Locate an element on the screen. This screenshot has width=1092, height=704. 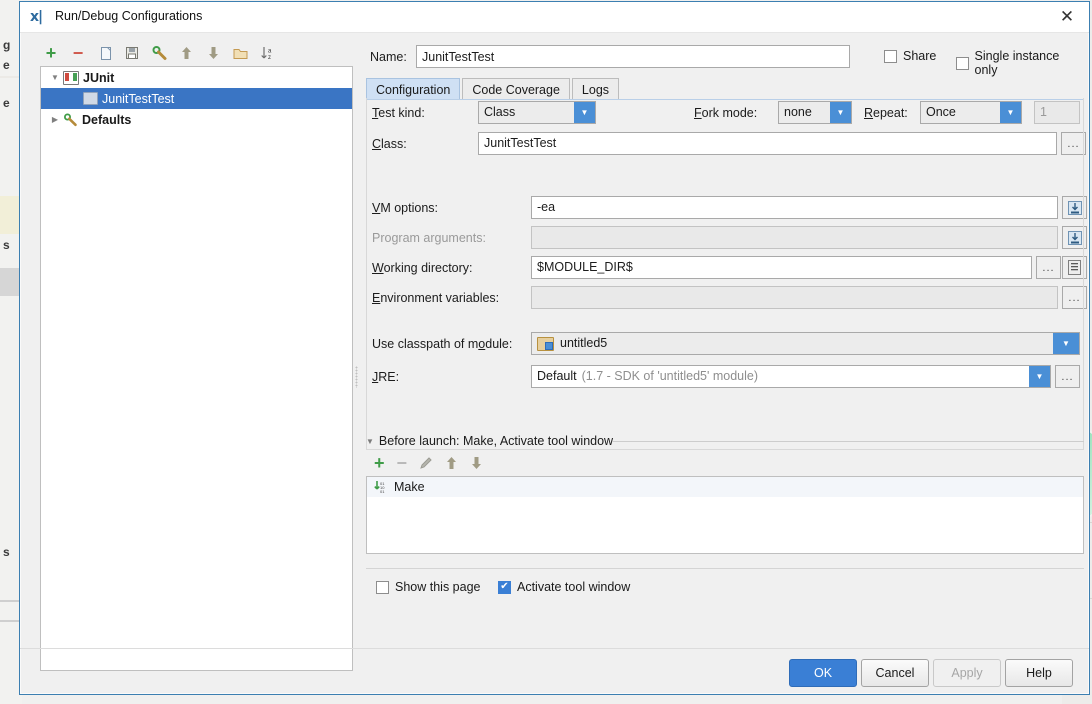
single-instance-only-label: Single instance only is located at coordinates (1017, 63).